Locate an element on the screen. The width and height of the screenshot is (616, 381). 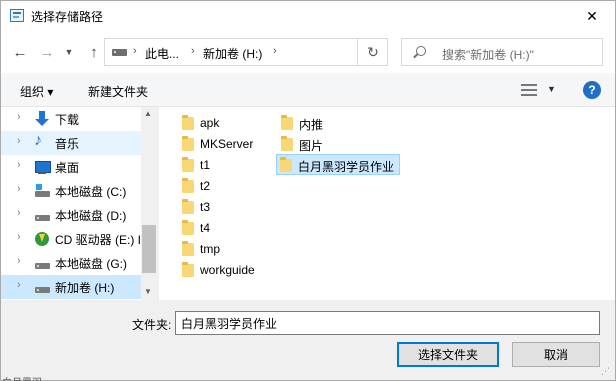
folder-item: tmp is located at coordinates (219, 249).